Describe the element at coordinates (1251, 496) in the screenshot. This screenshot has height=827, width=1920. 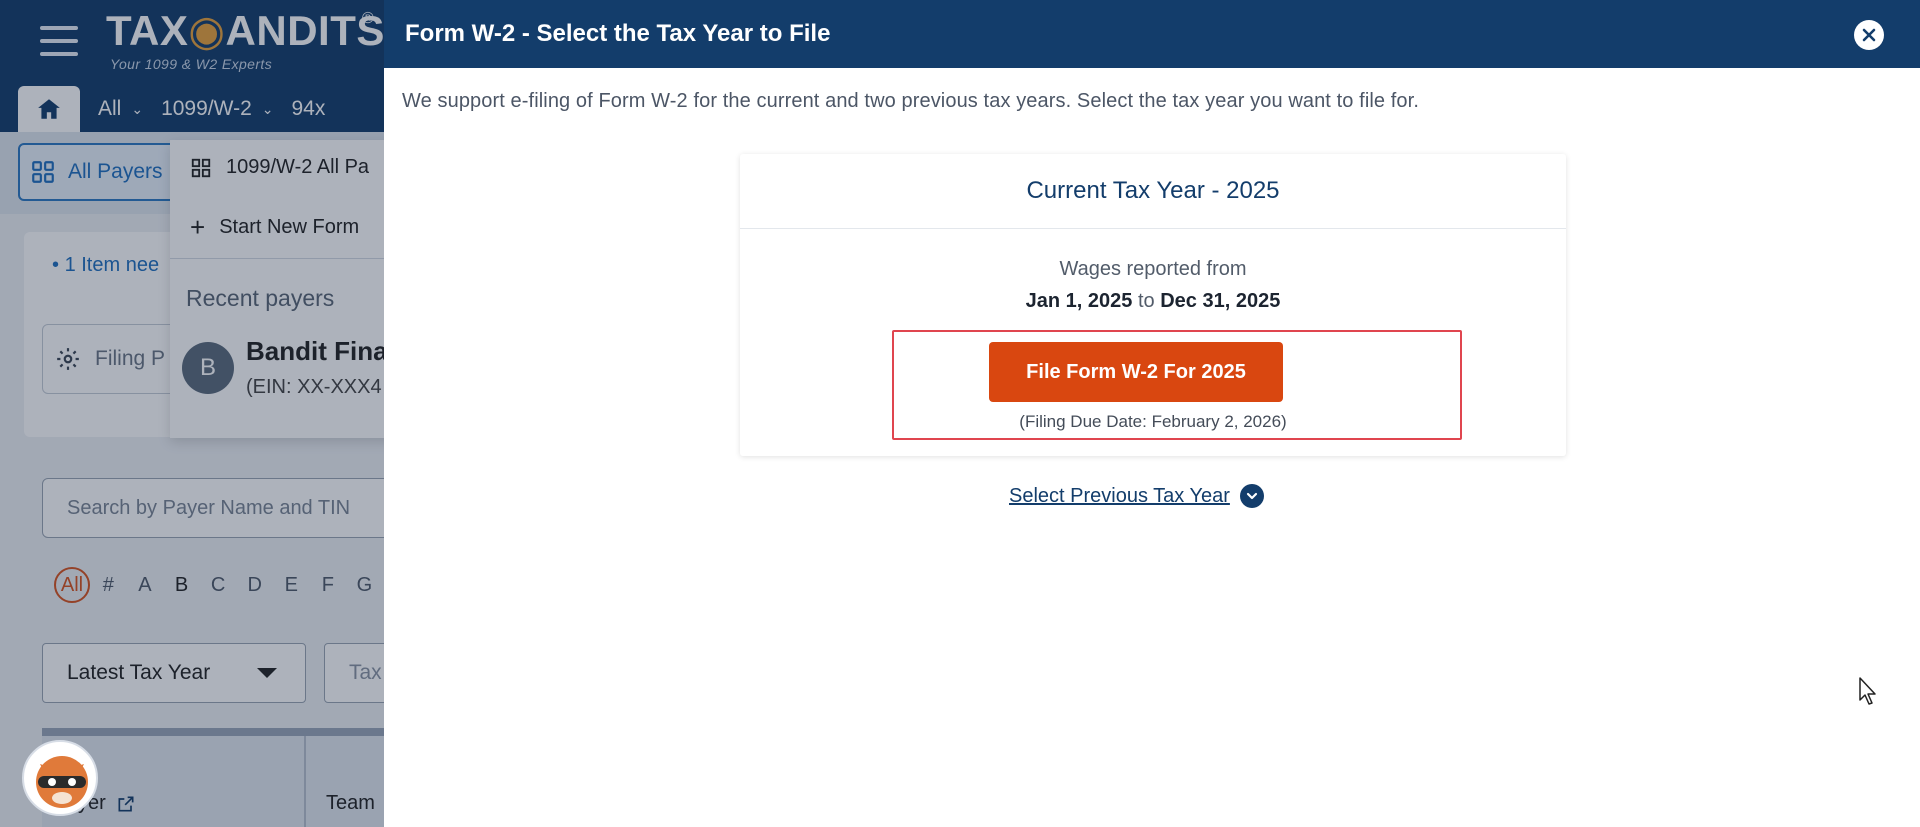
I see `chevron-down-icon` at that location.